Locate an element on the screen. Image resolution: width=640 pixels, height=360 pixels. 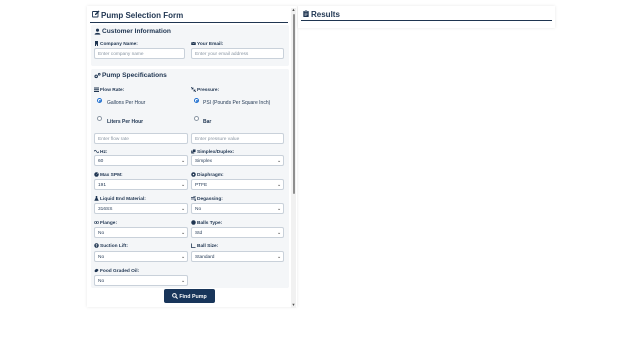
flange-select: No ⌄ is located at coordinates (141, 232).